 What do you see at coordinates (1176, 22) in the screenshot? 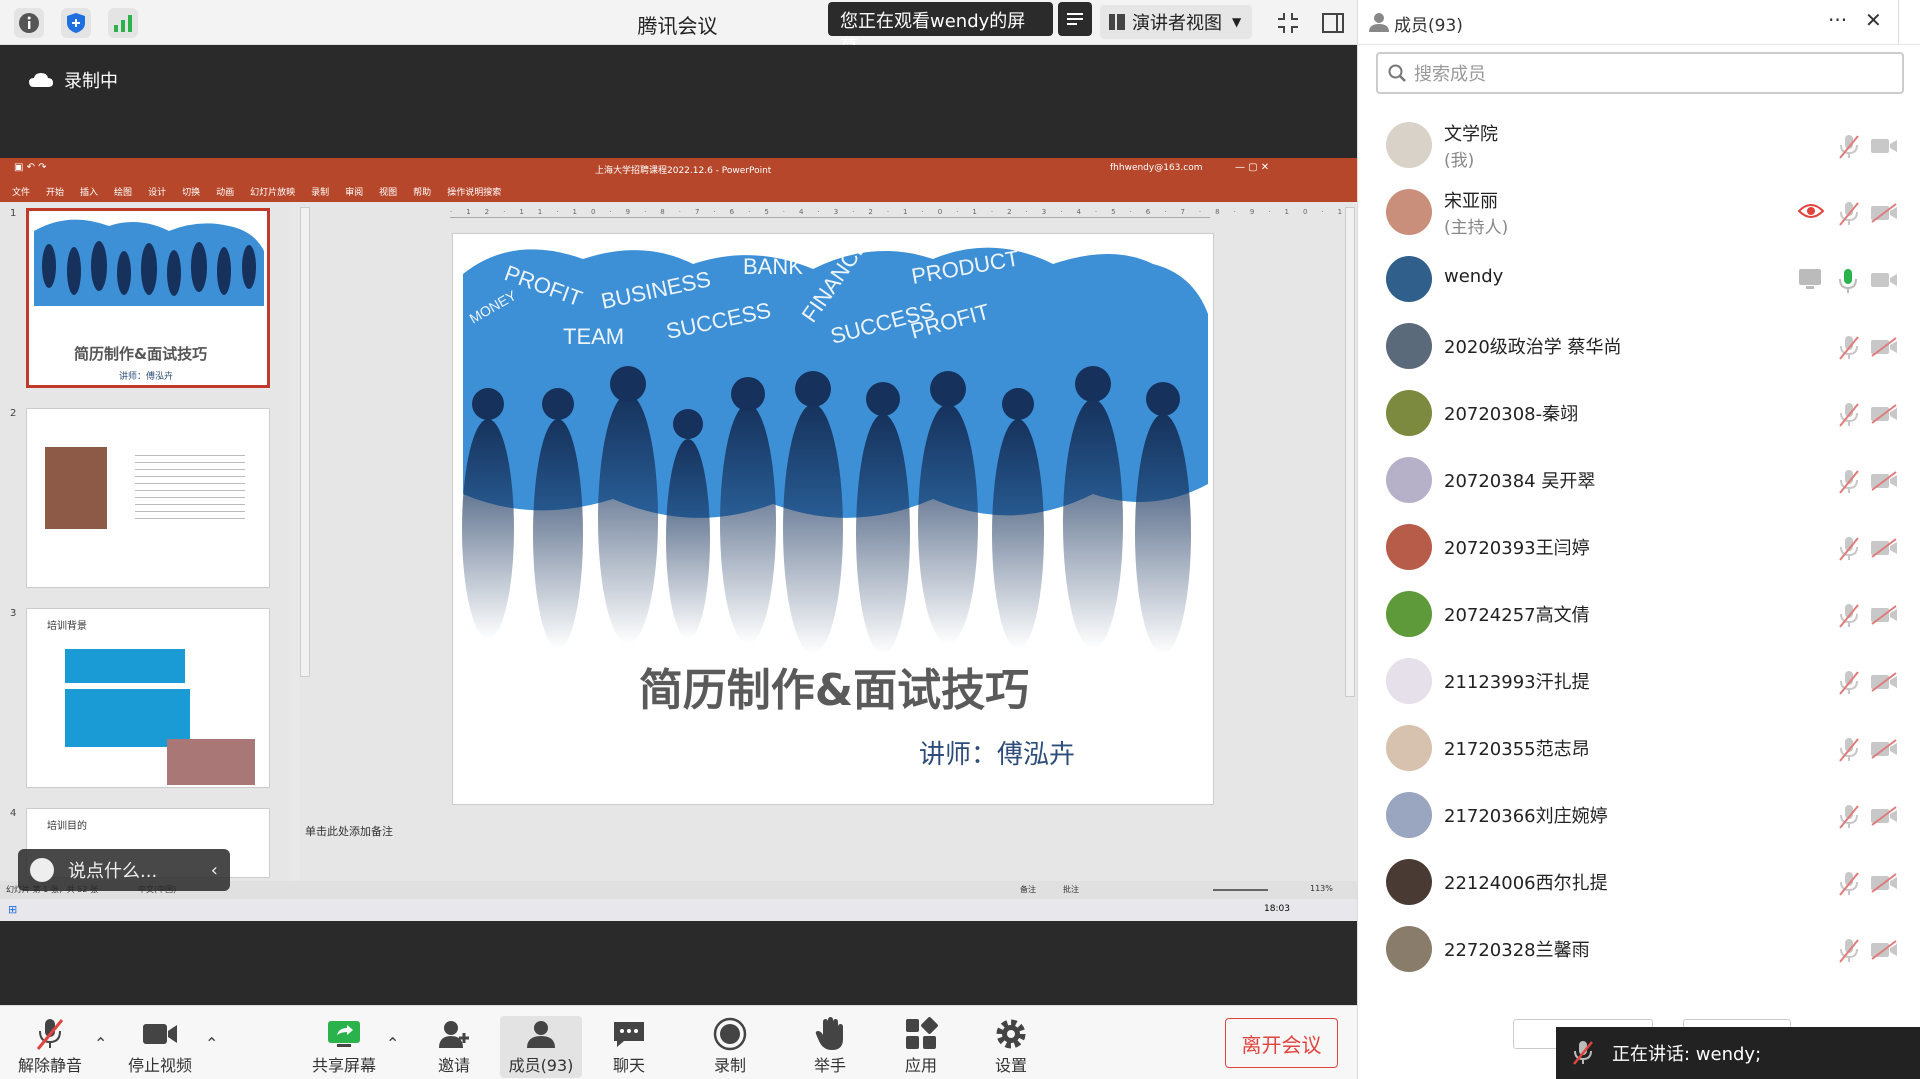
I see `presenter-view-dropdown: 演讲者视图 ▼` at bounding box center [1176, 22].